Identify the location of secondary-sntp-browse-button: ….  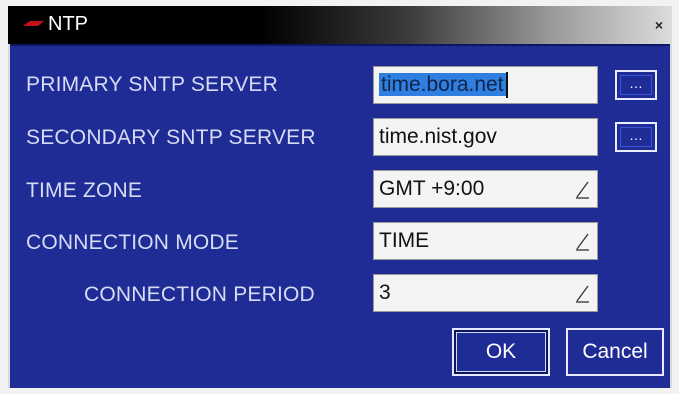
(636, 137).